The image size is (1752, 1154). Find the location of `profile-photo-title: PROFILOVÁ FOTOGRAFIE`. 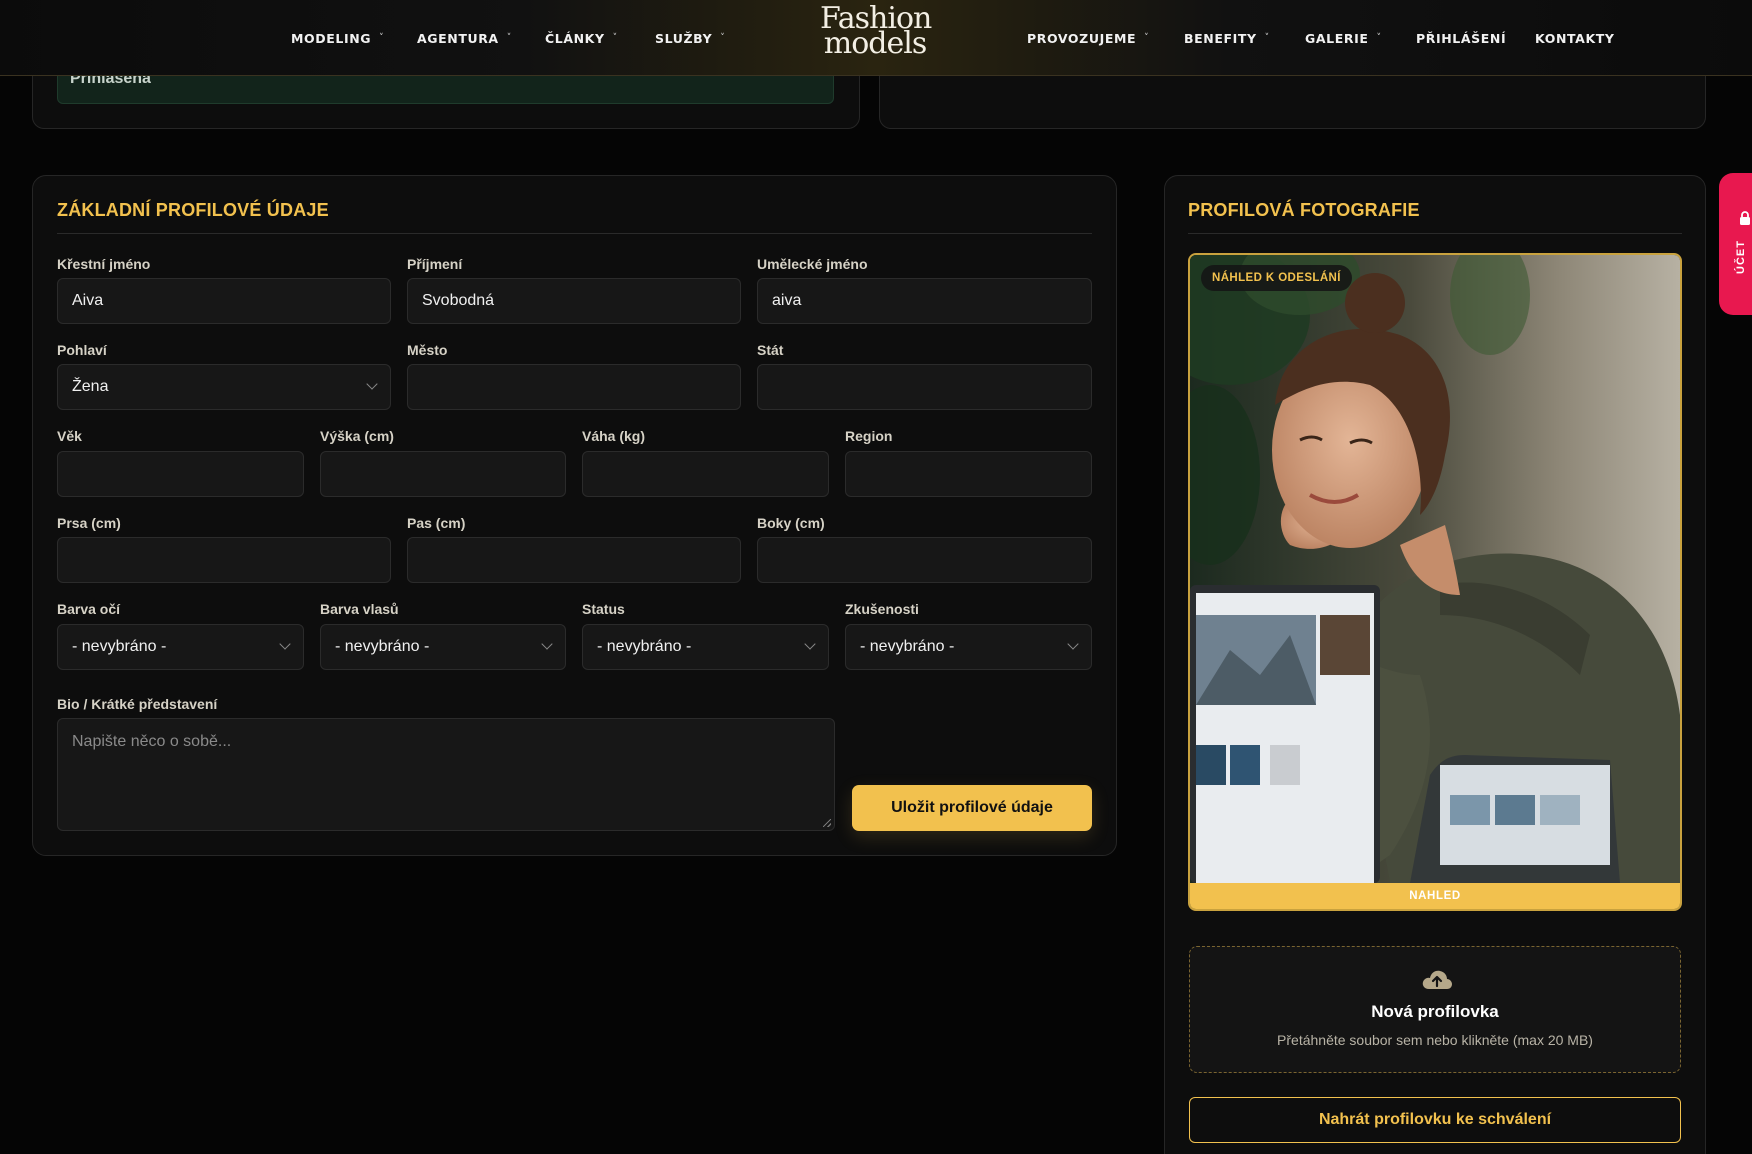

profile-photo-title: PROFILOVÁ FOTOGRAFIE is located at coordinates (1304, 210).